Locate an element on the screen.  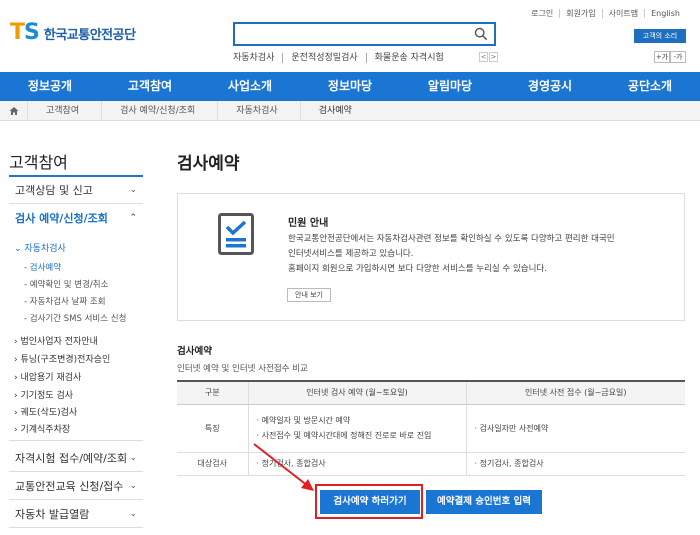
top-links: 로그인 회원가입 사이트맵 English is located at coordinates (605, 13).